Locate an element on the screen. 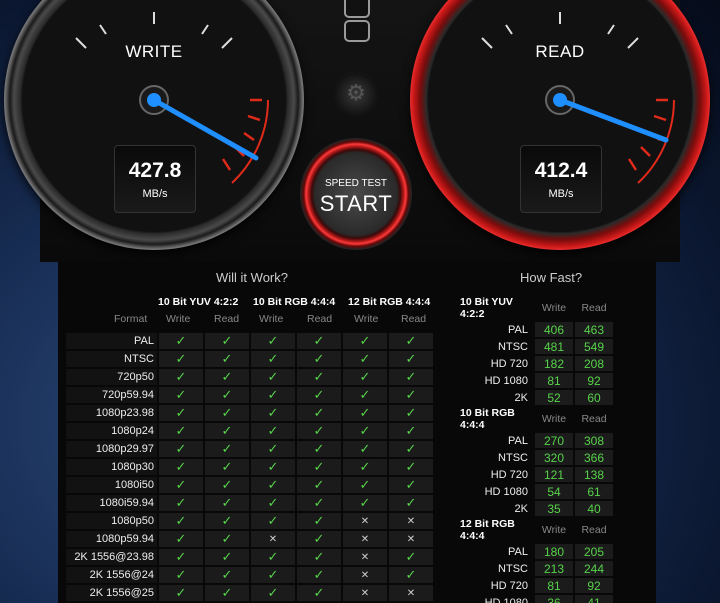 The width and height of the screenshot is (720, 603). table-row: PAL 270 308 is located at coordinates (536, 440).